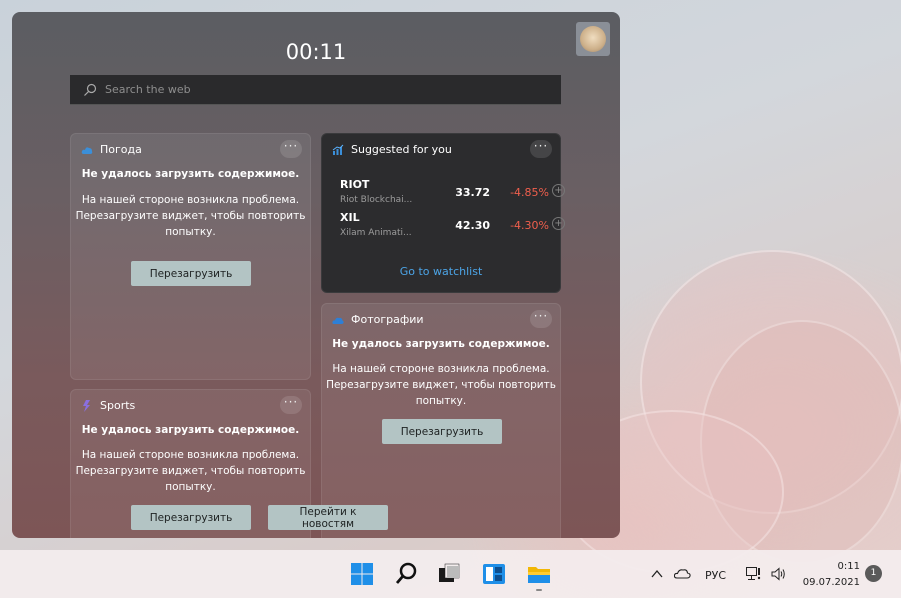 The height and width of the screenshot is (598, 901). I want to click on go-to-news-label-1: Перейти к, so click(328, 511).